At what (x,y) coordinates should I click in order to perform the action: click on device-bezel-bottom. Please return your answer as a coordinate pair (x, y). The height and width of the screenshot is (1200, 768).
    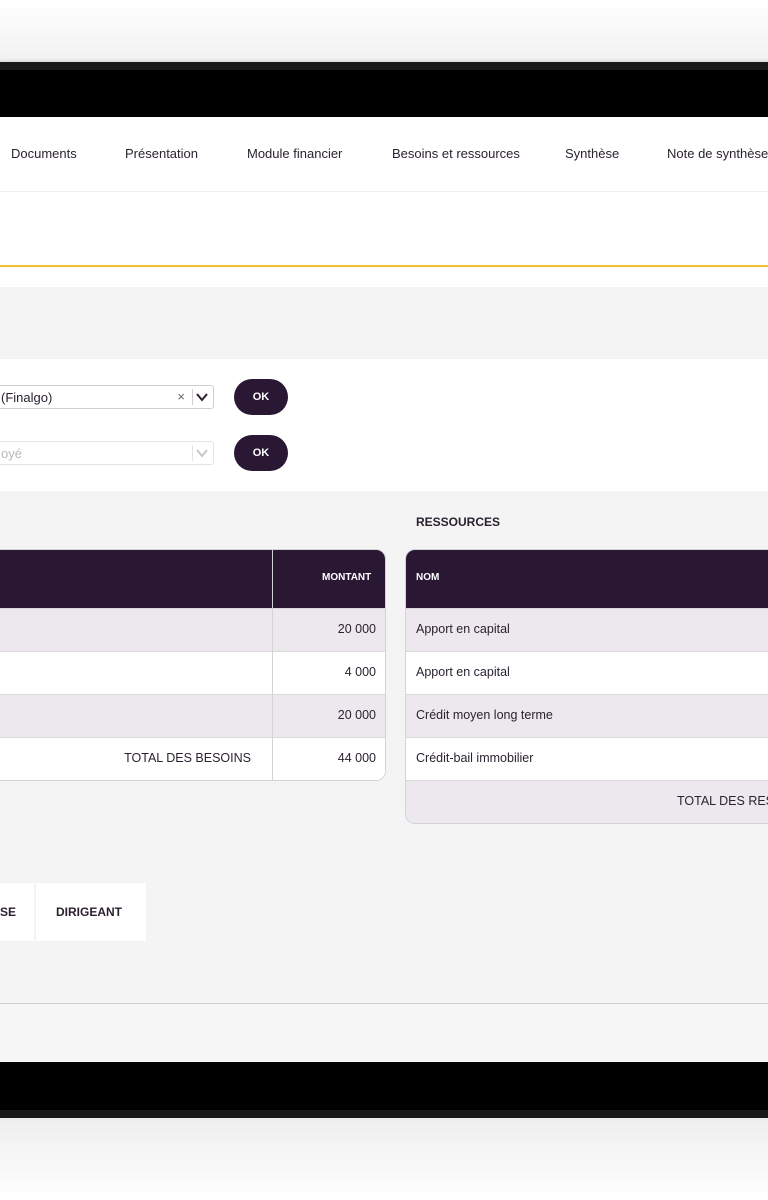
    Looking at the image, I should click on (384, 1086).